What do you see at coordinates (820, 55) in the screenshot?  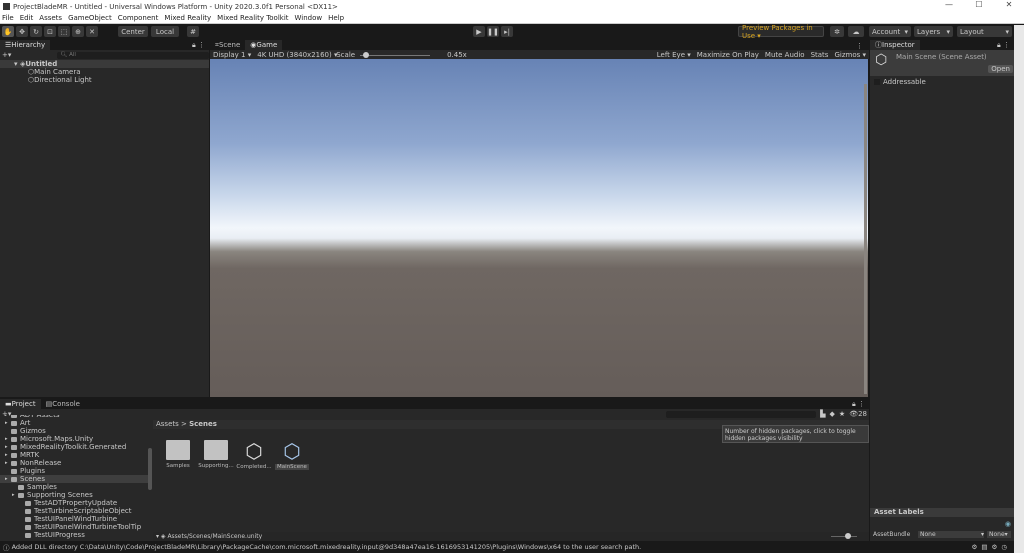 I see `stats-toggle: Stats` at bounding box center [820, 55].